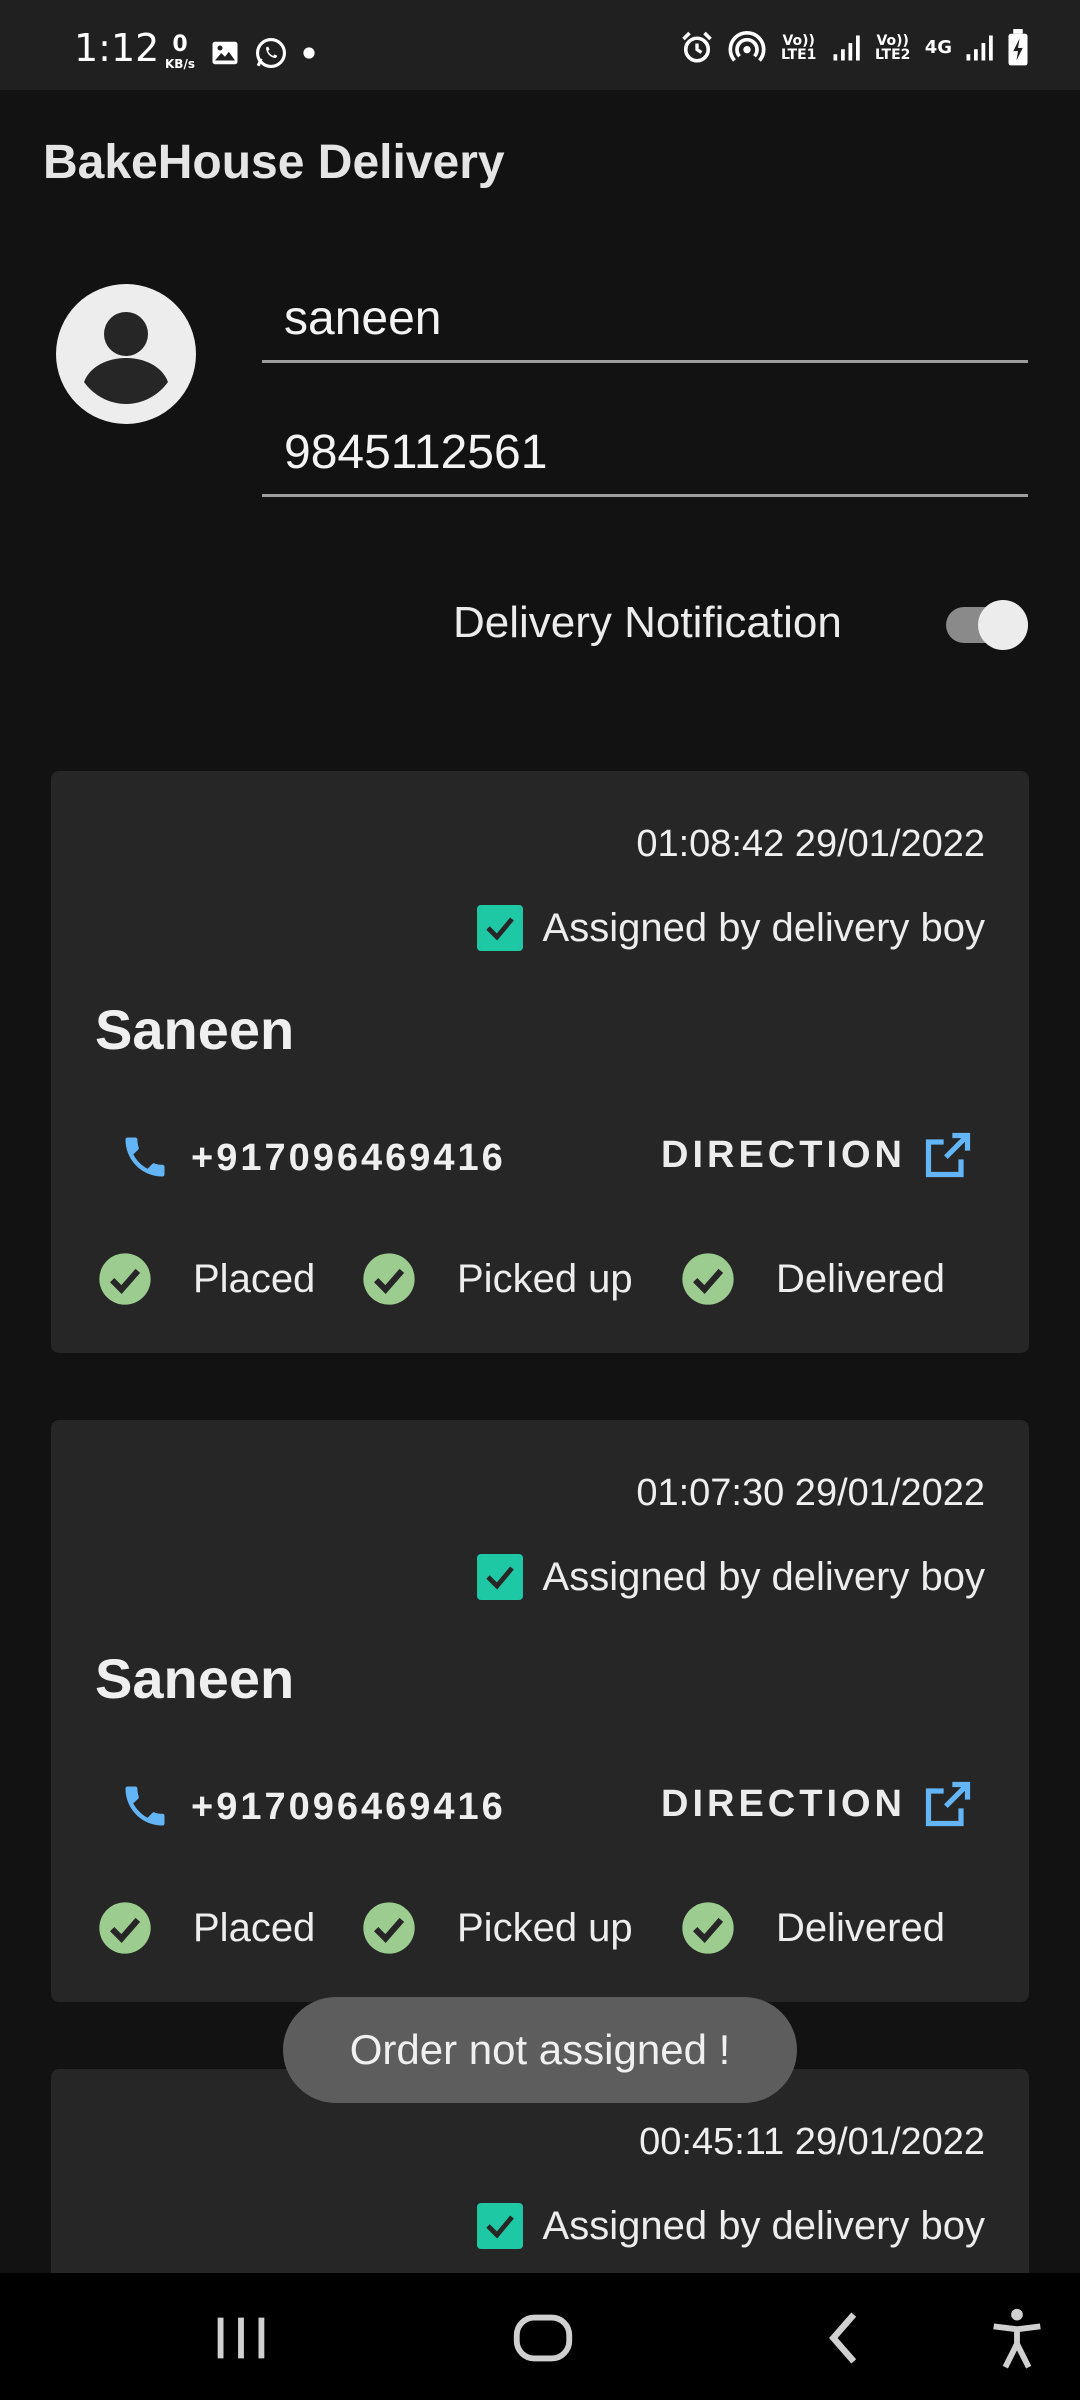  I want to click on home-icon, so click(543, 2338).